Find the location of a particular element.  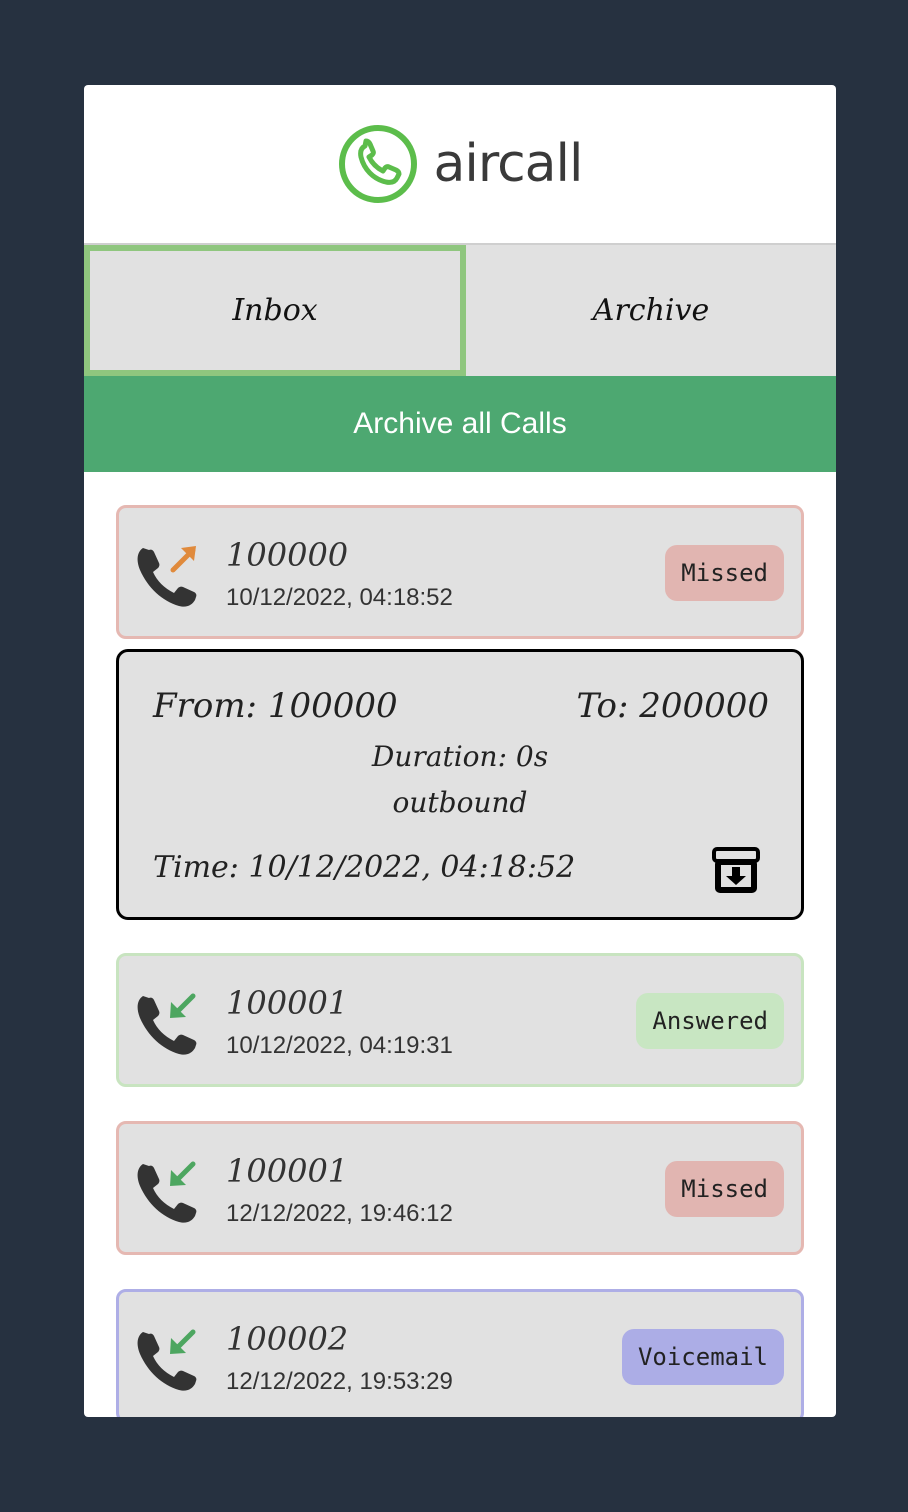

detail-duration: Duration: 0s is located at coordinates (460, 756).